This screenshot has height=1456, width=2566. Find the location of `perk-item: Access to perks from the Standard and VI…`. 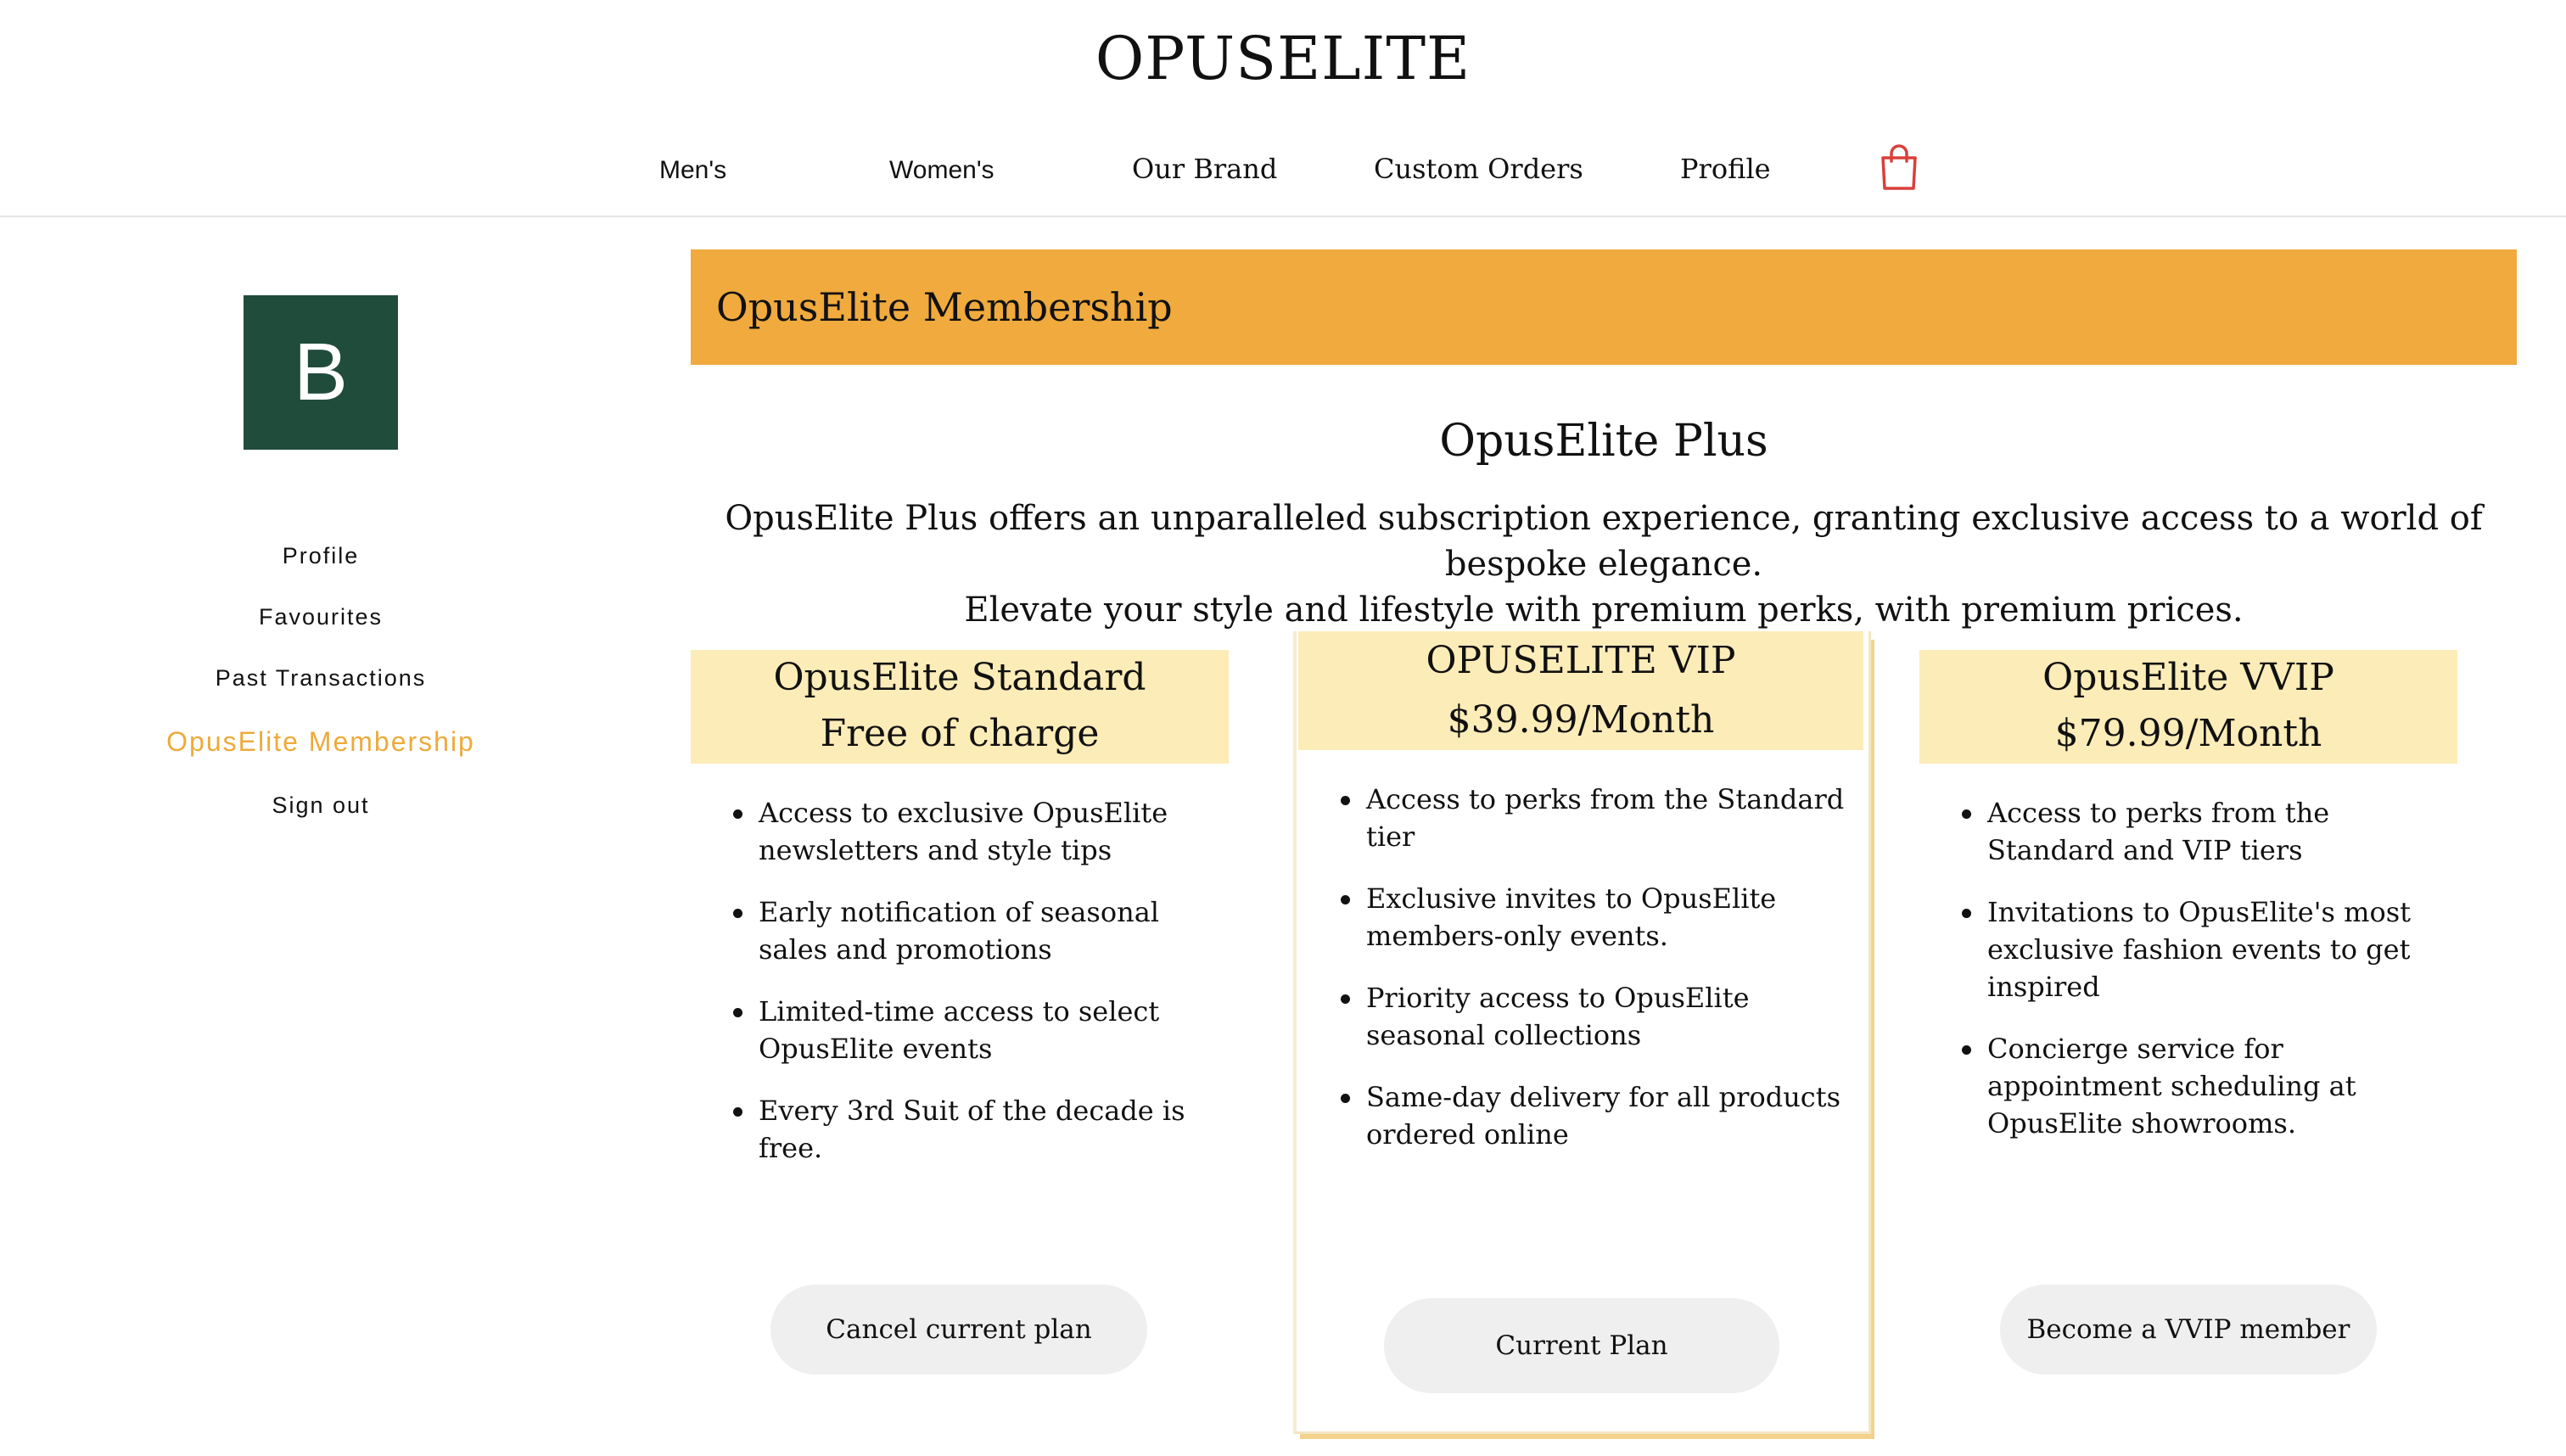

perk-item: Access to perks from the Standard and VI… is located at coordinates (2188, 831).